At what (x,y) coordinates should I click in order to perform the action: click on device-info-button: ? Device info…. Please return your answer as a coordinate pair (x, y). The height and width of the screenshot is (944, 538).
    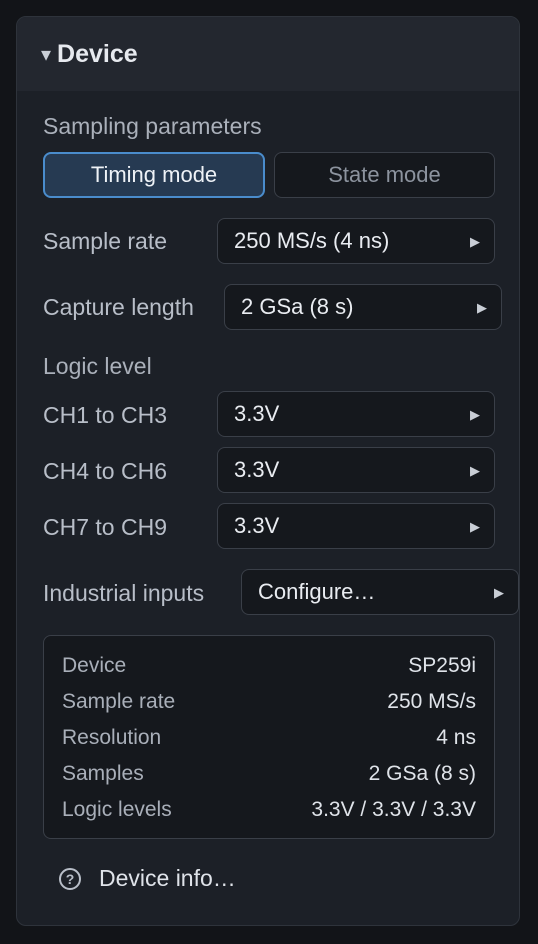
    Looking at the image, I should click on (147, 878).